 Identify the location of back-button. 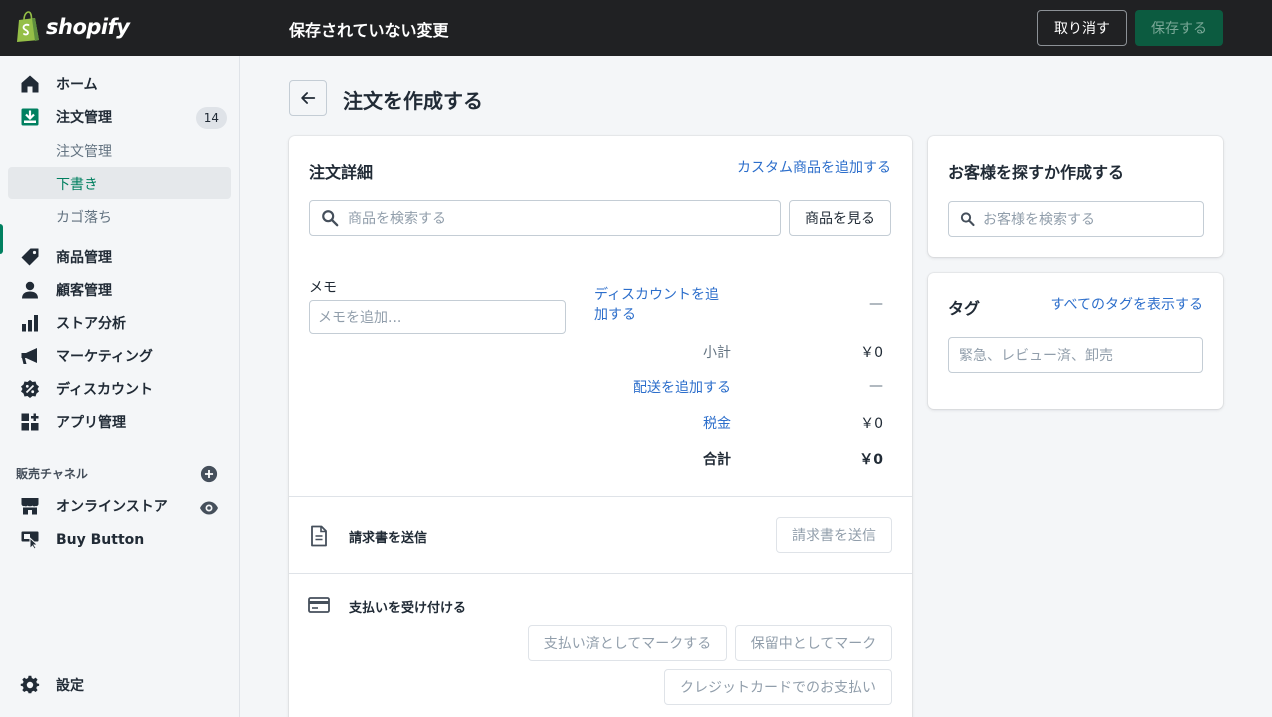
(308, 98).